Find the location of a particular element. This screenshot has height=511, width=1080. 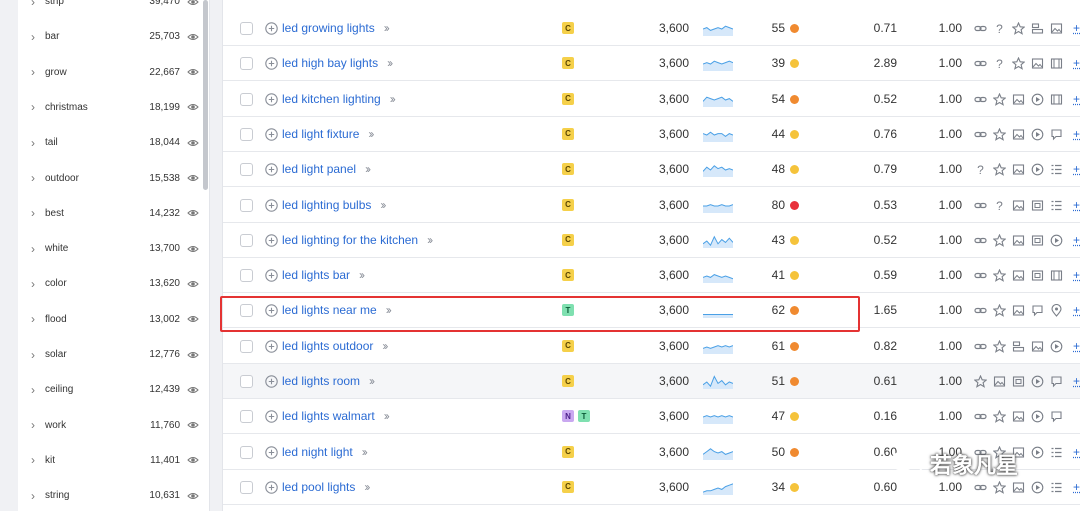

keyword-link: led light fixture ›› is located at coordinates (328, 134).